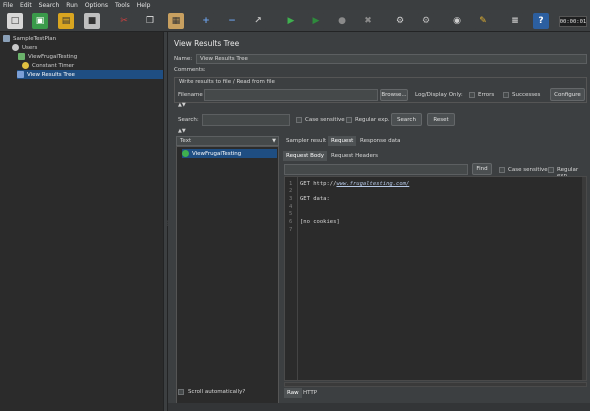 The width and height of the screenshot is (590, 411). Describe the element at coordinates (232, 21) in the screenshot. I see `collapse-icon: −` at that location.